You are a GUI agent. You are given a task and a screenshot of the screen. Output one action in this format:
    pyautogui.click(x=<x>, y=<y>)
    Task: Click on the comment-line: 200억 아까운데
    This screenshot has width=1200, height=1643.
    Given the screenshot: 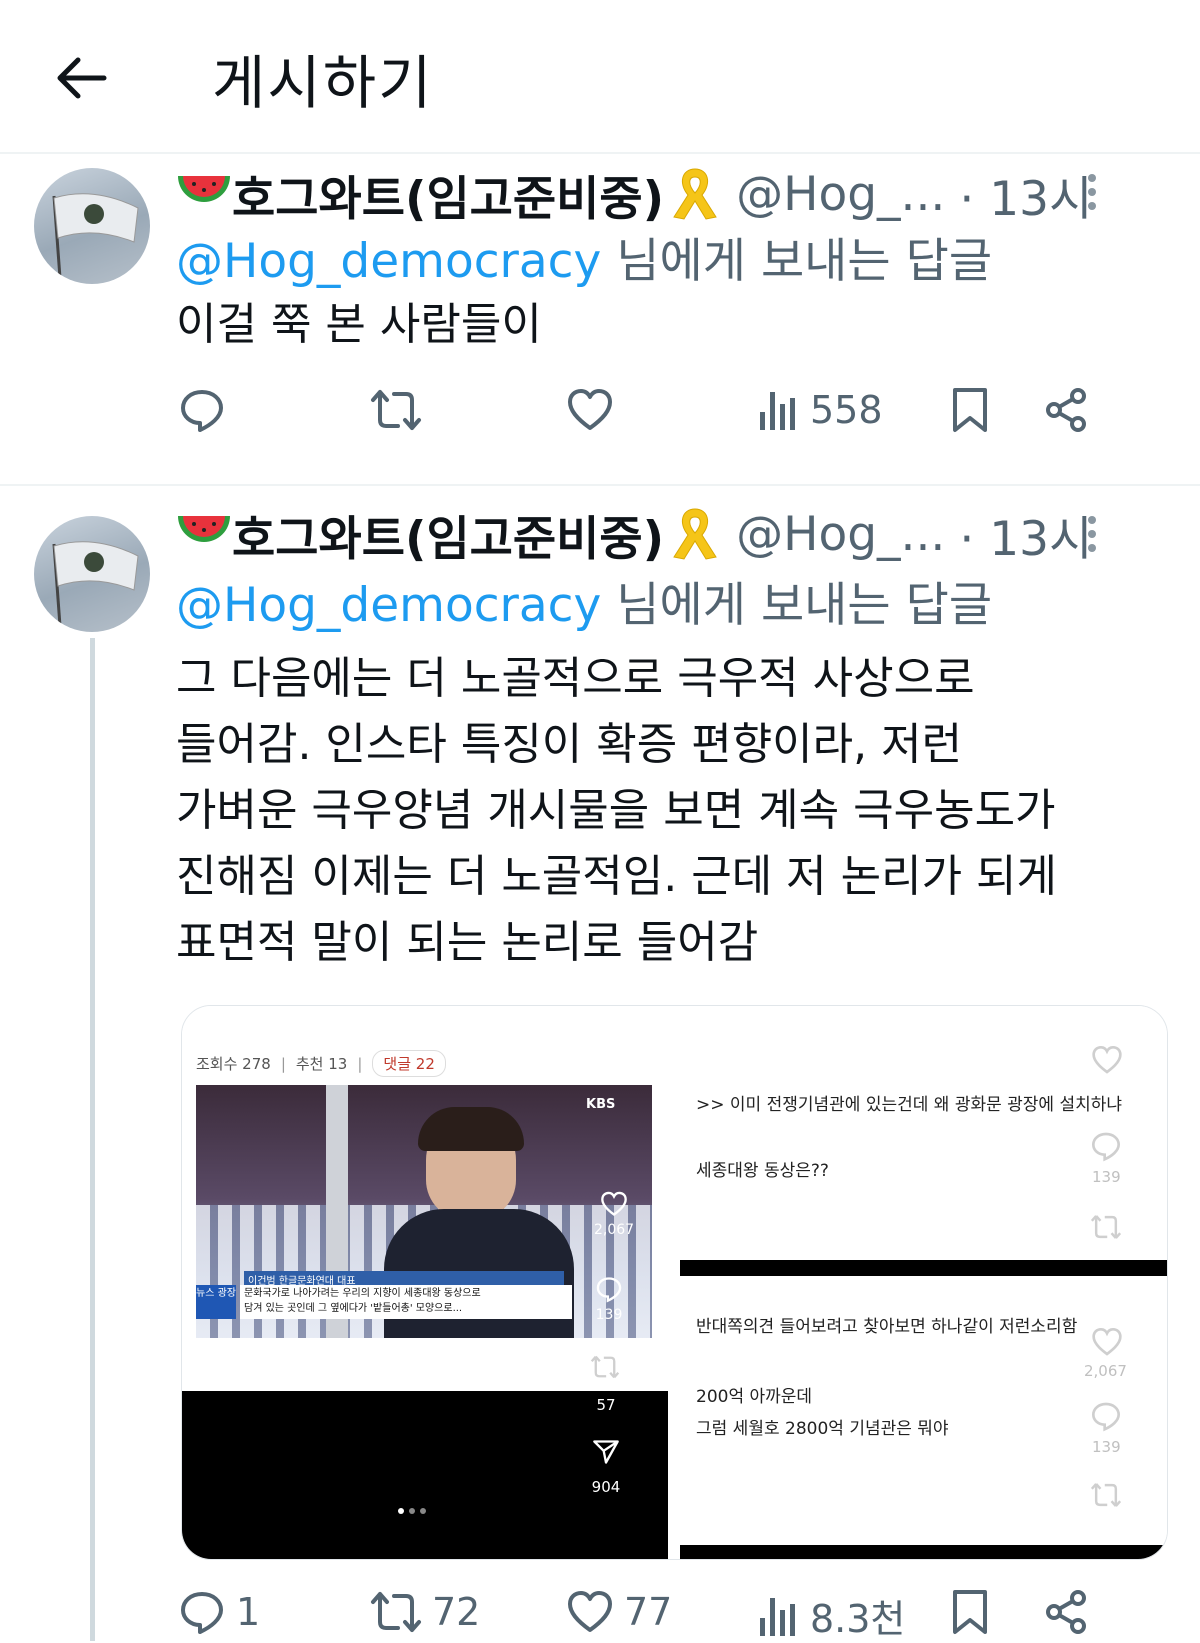 What is the action you would take?
    pyautogui.click(x=754, y=1397)
    